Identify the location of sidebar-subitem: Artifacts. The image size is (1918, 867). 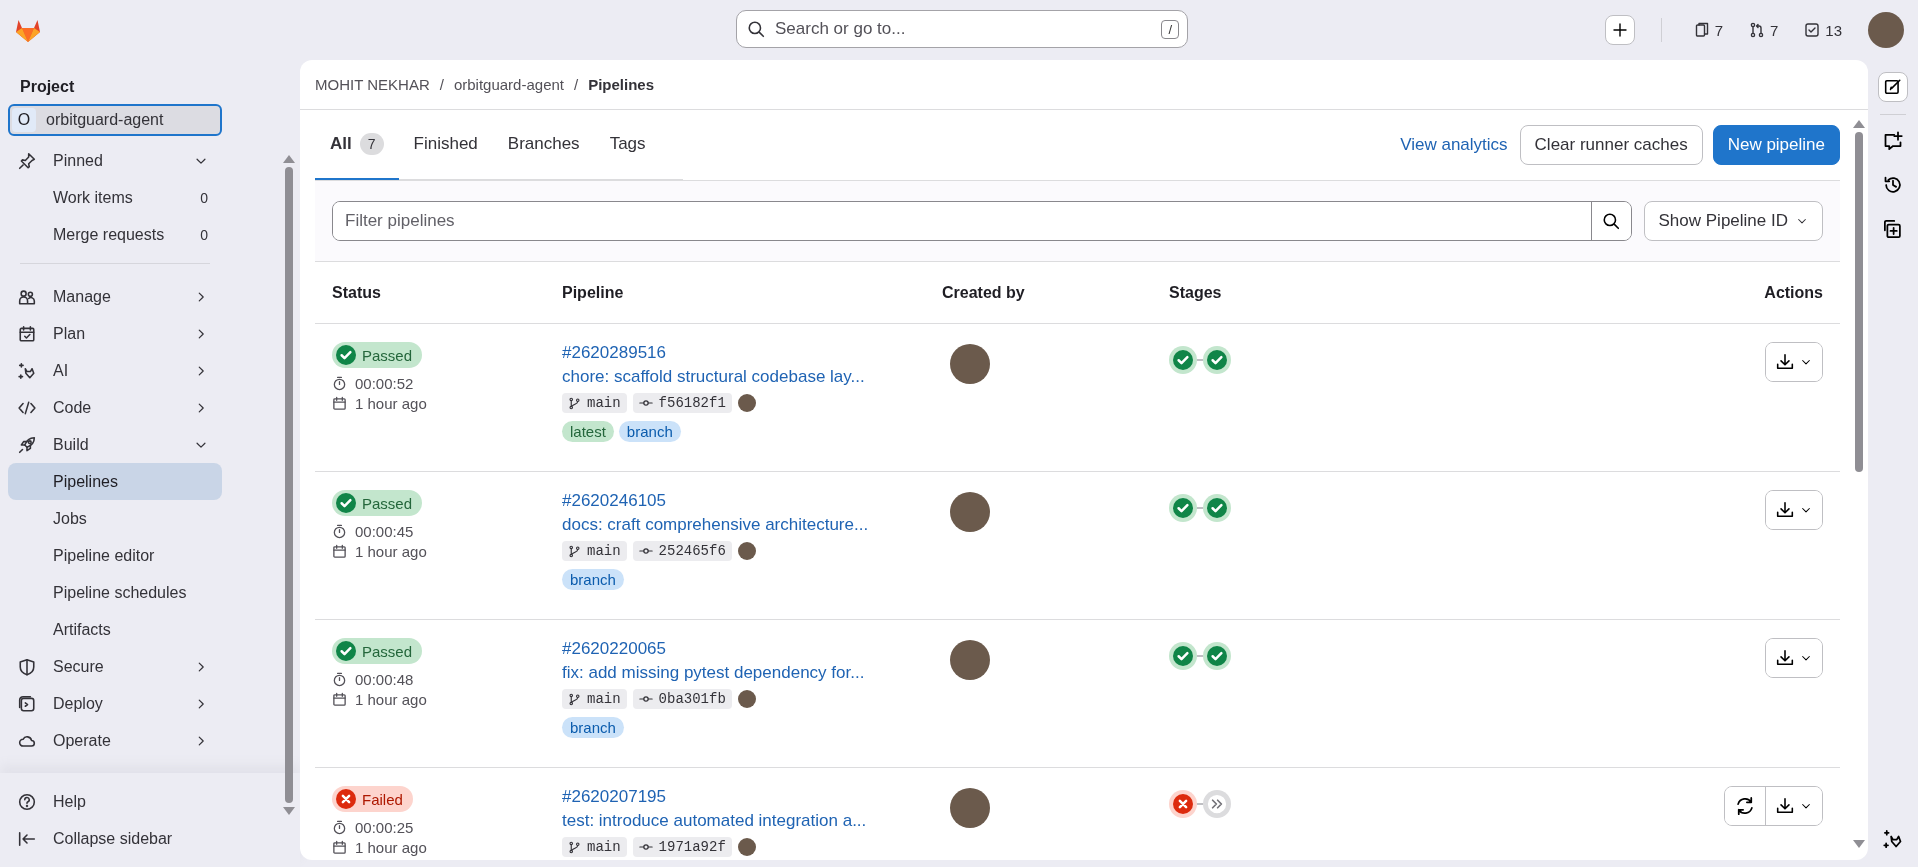
(115, 629).